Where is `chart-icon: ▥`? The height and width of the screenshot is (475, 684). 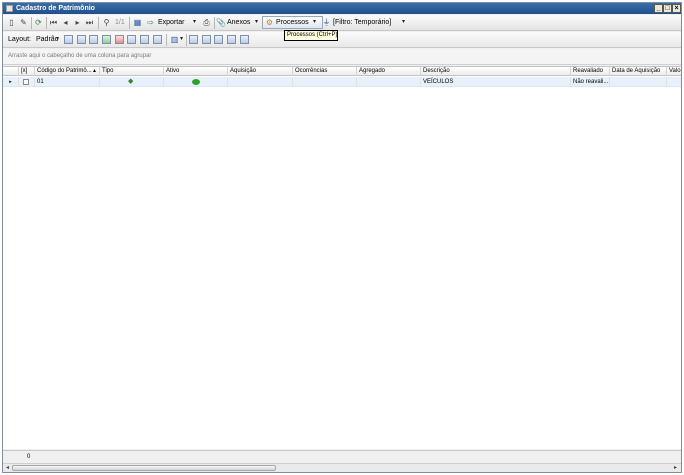
chart-icon: ▥ is located at coordinates (174, 39).